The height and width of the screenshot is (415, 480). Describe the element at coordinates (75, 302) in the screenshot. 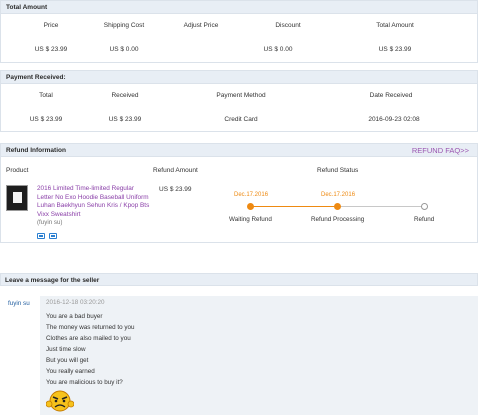

I see `message-timestamp: 2016-12-18 03:20:20` at that location.